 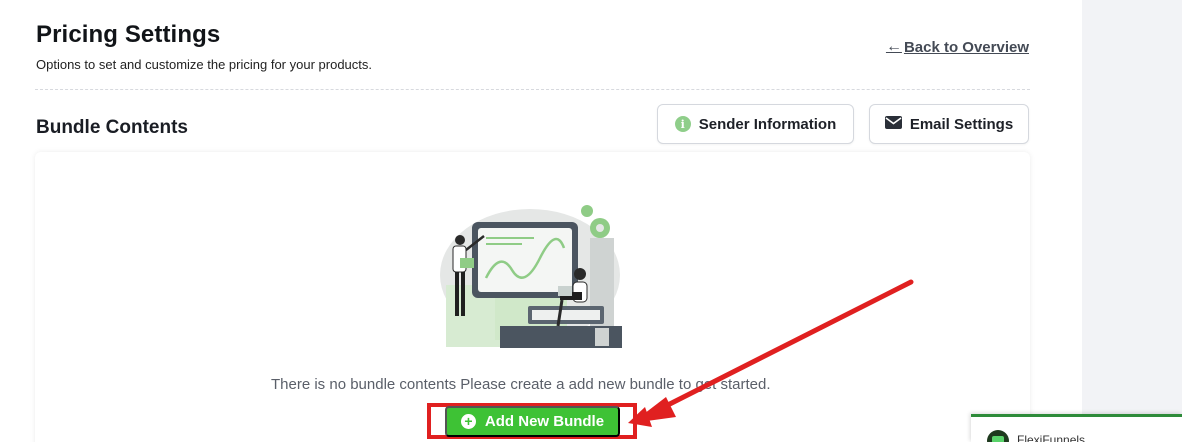 What do you see at coordinates (771, 353) in the screenshot?
I see `annotation-arrow` at bounding box center [771, 353].